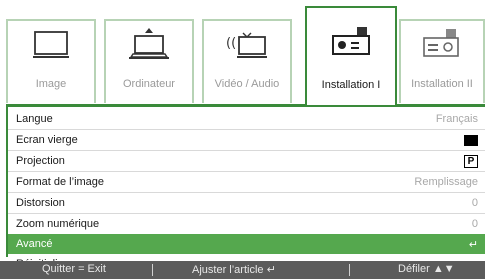  I want to click on menu-item-label: Langue, so click(34, 119).